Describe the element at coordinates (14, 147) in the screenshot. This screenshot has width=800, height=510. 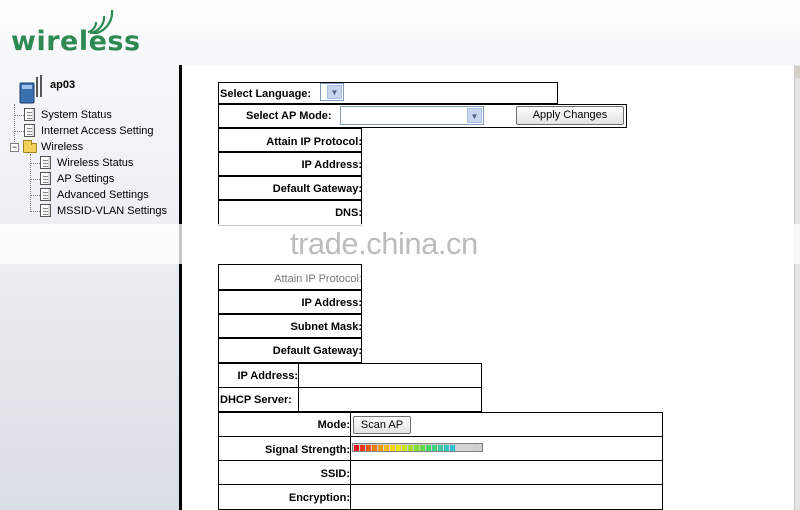
I see `collapse-toggle: −` at that location.